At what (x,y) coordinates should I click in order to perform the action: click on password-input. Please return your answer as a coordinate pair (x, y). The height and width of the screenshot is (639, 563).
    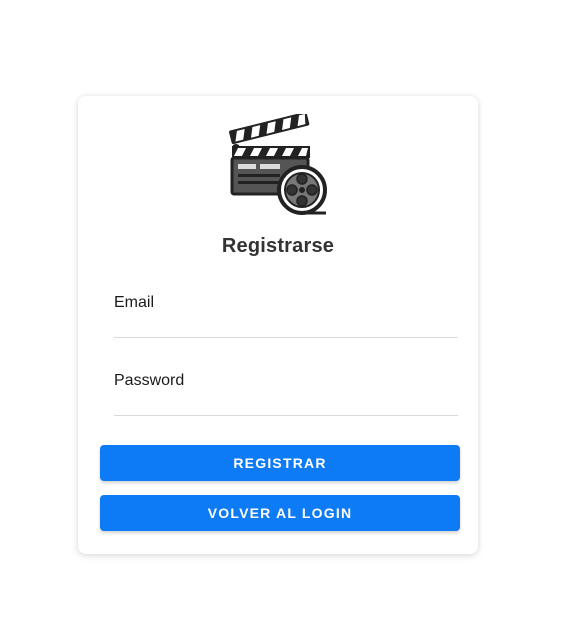
    Looking at the image, I should click on (286, 389).